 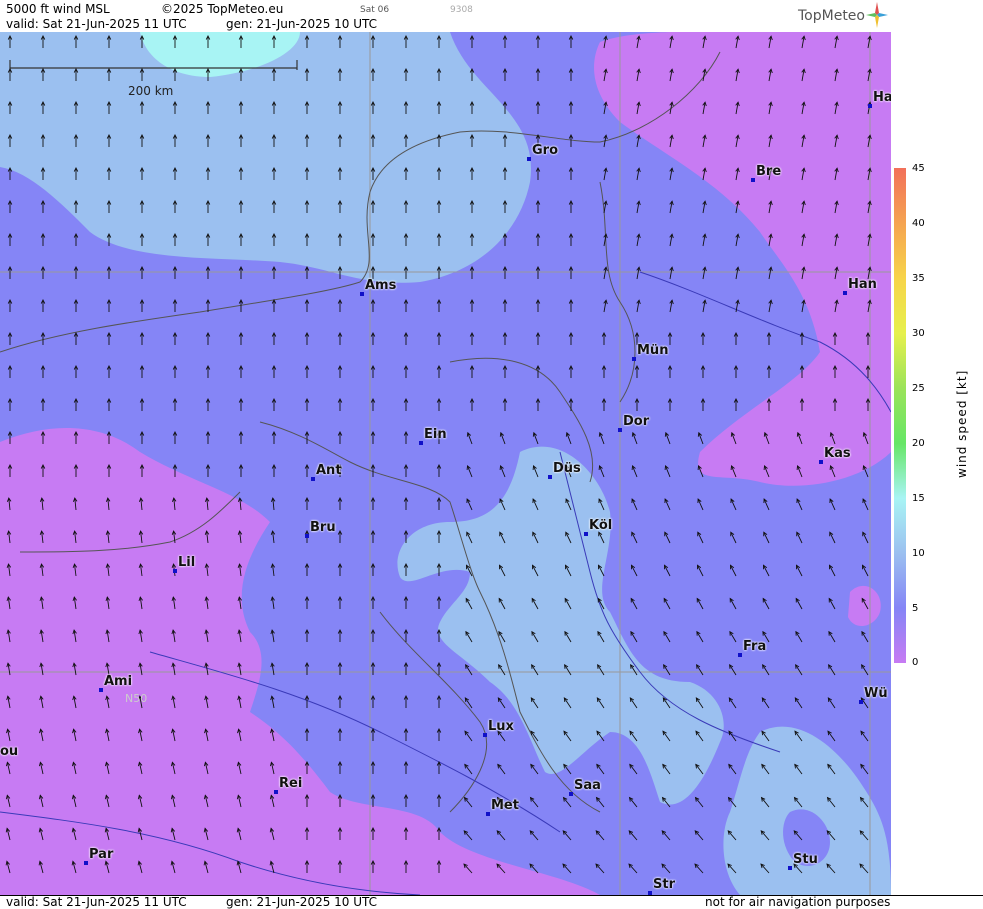 I want to click on compass-star-icon, so click(x=877, y=15).